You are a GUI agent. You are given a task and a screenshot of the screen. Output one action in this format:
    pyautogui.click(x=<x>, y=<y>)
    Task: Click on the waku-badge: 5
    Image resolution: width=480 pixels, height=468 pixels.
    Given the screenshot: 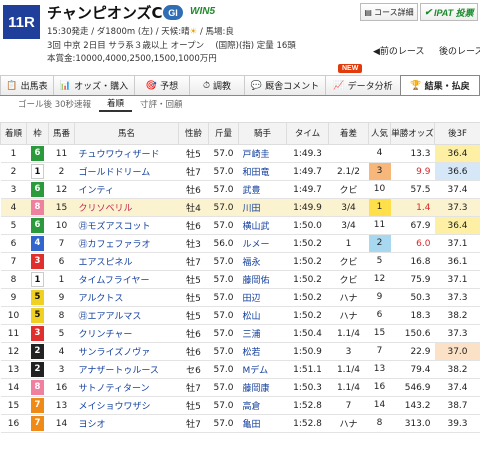 What is the action you would take?
    pyautogui.click(x=37, y=297)
    